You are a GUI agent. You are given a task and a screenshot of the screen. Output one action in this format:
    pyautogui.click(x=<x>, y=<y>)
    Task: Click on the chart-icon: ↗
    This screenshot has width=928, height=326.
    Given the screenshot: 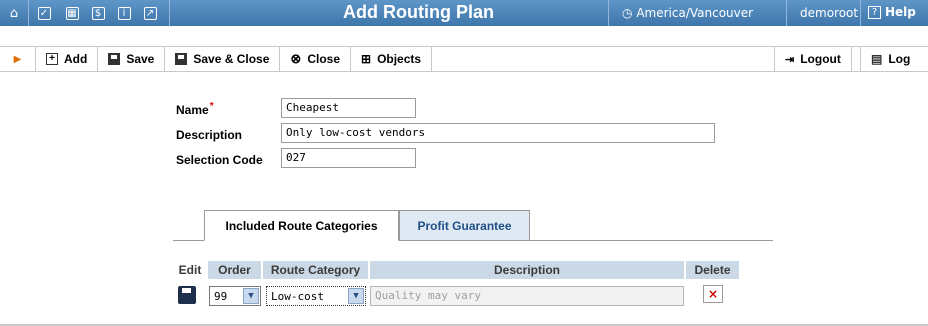 What is the action you would take?
    pyautogui.click(x=150, y=13)
    